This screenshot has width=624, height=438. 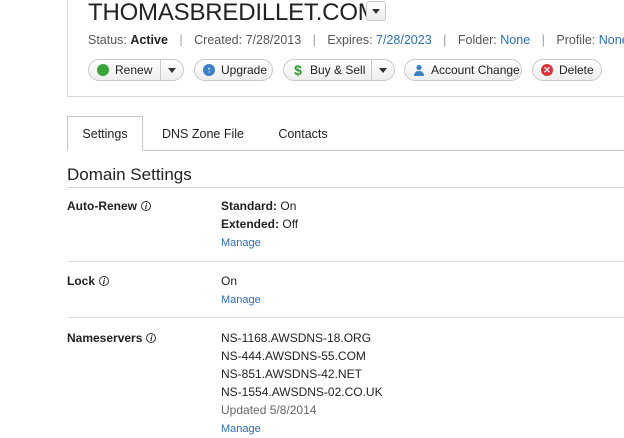 I want to click on upgrade-label: Upgrade, so click(x=244, y=70).